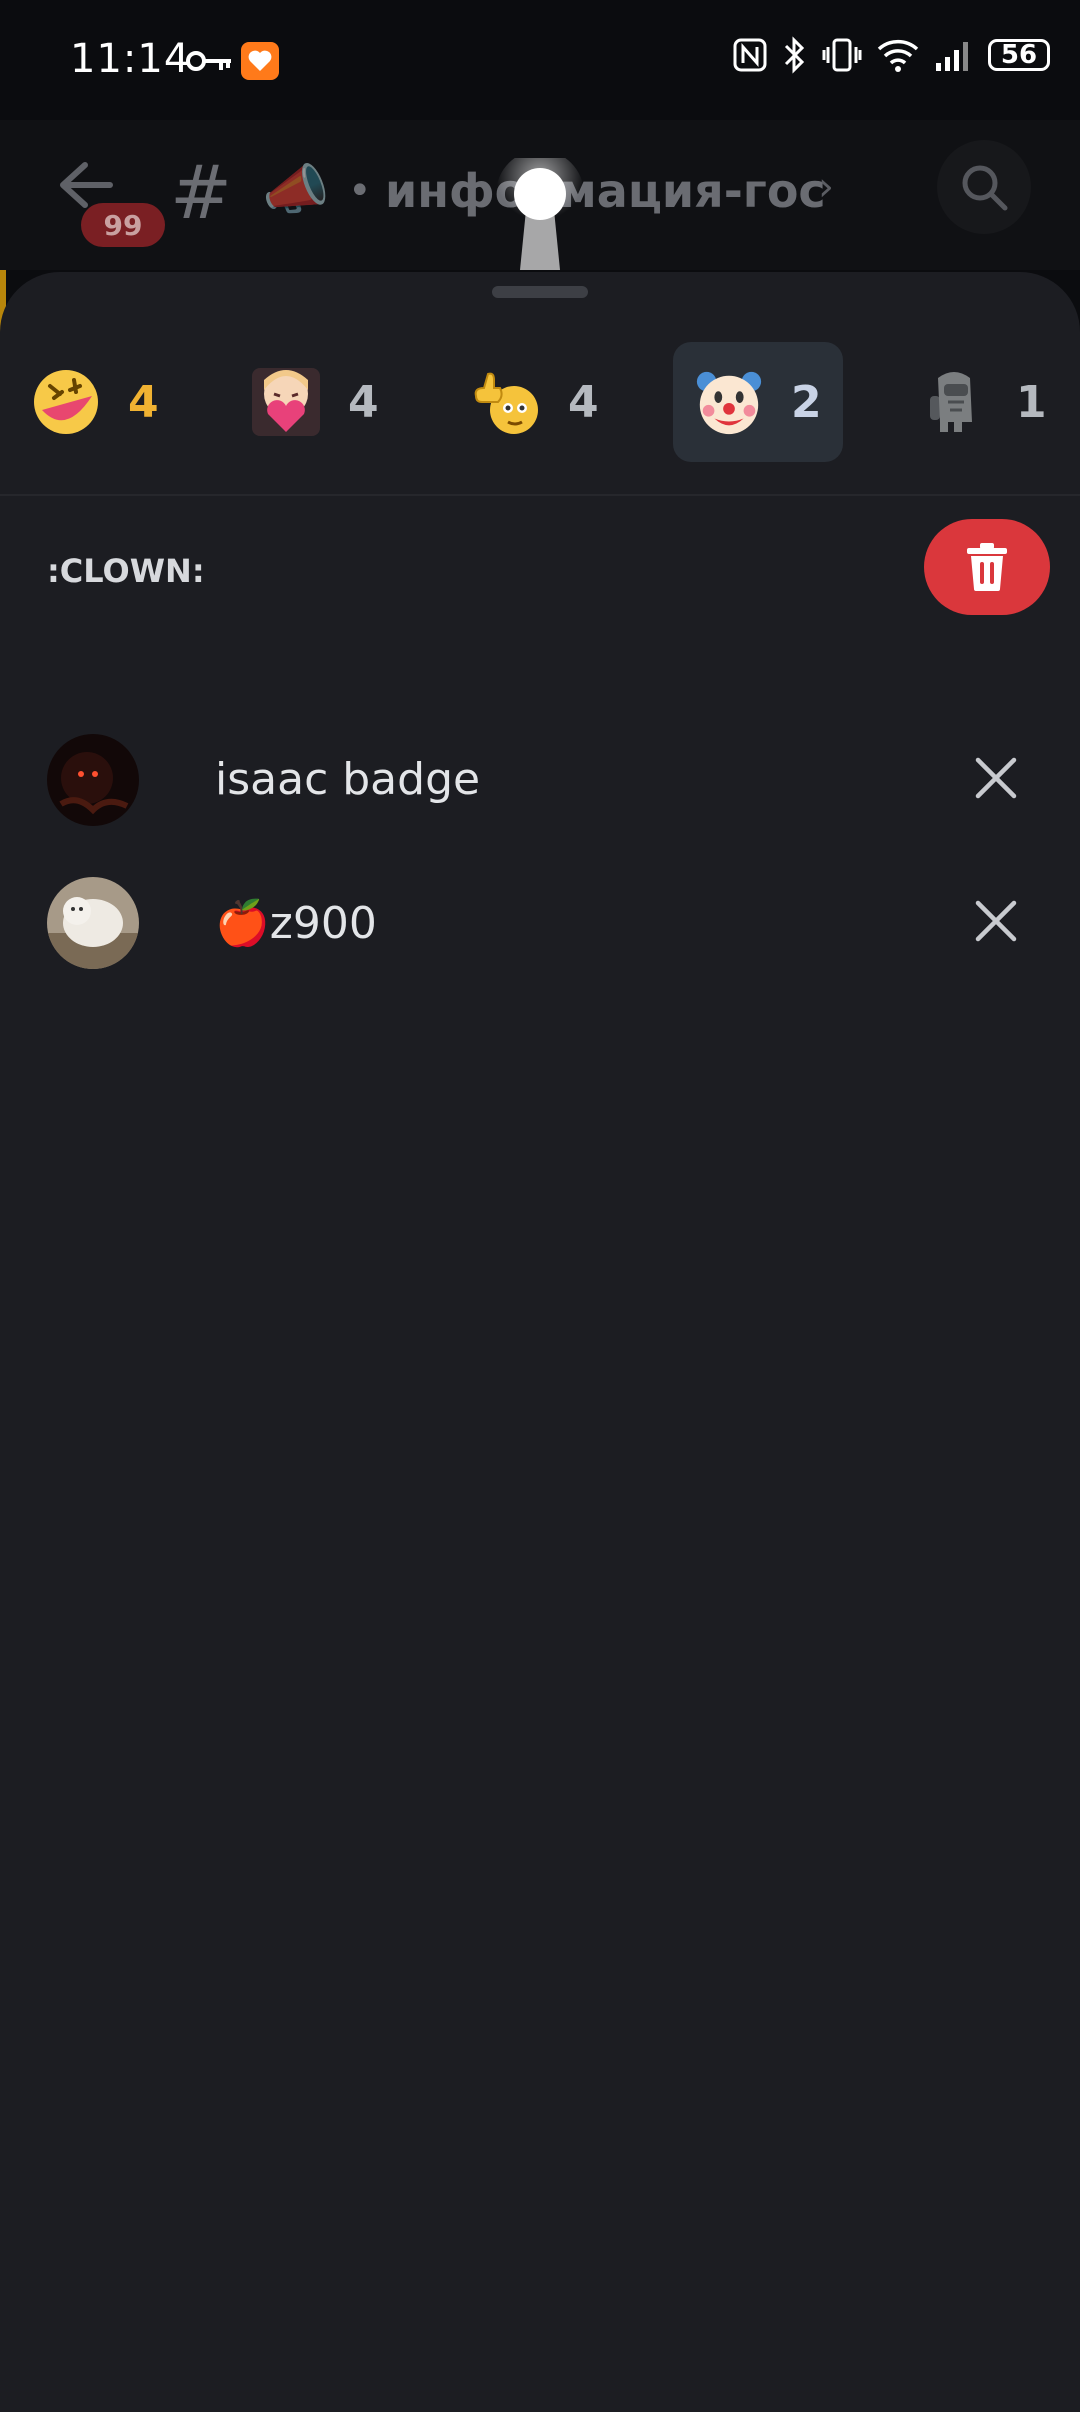 This screenshot has width=1080, height=2412. What do you see at coordinates (540, 214) in the screenshot?
I see `flashlight-icon` at bounding box center [540, 214].